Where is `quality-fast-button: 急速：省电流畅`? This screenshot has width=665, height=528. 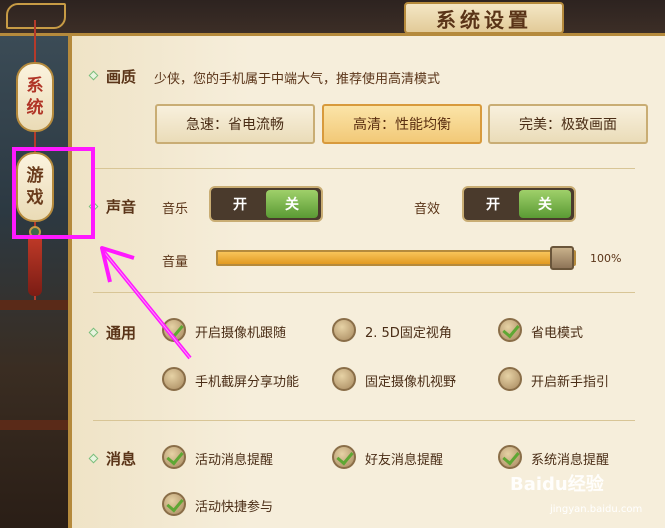
quality-fast-button: 急速：省电流畅 is located at coordinates (235, 124).